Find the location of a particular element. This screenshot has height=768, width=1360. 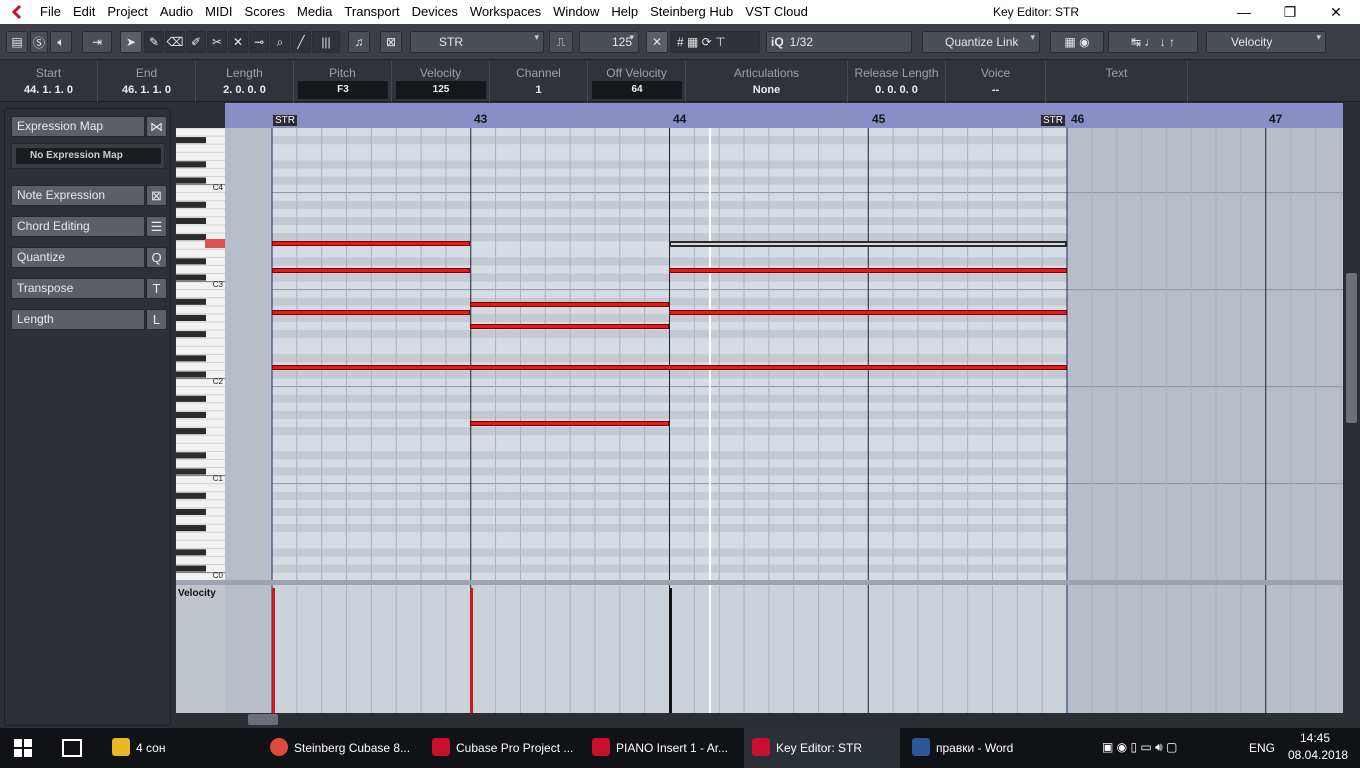

info-end-value: 46. 1. 1. 0 is located at coordinates (146, 90).